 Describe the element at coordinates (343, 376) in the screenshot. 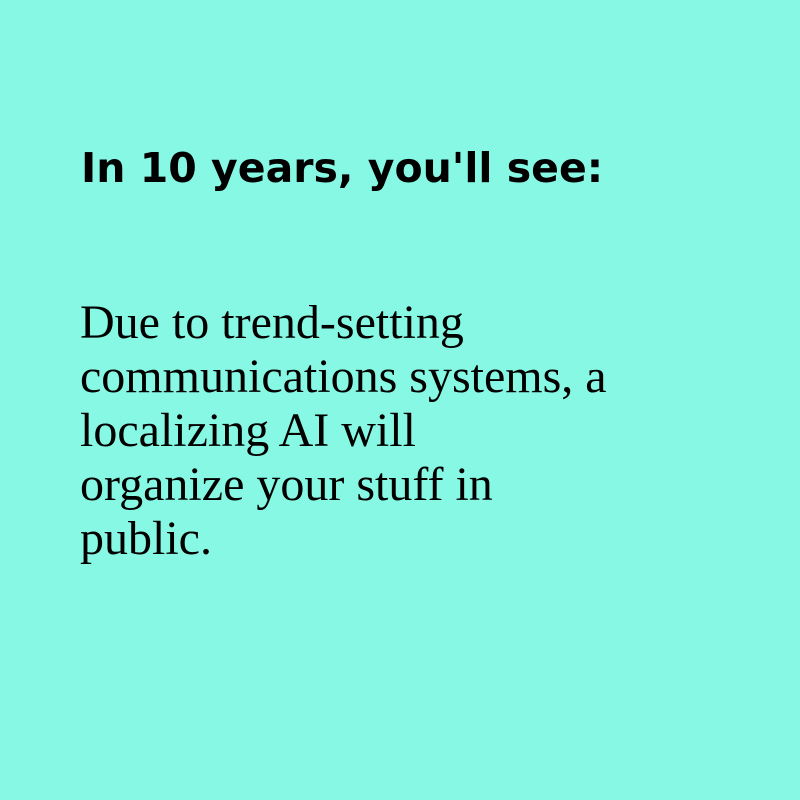

I see `prediction-line: communications systems, a` at that location.